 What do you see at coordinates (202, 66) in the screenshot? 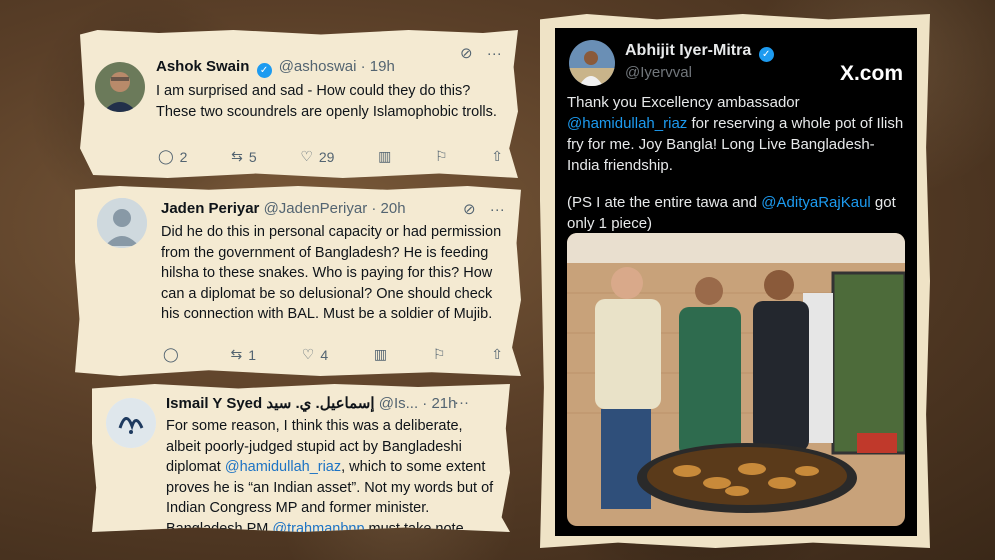
I see `author-name: Ashok Swain` at bounding box center [202, 66].